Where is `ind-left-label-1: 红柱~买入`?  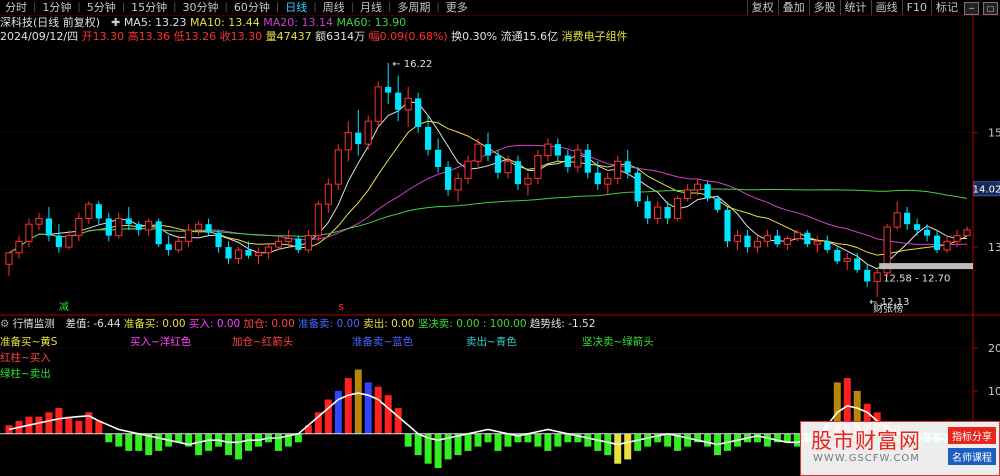
ind-left-label-1: 红柱~买入 is located at coordinates (25, 357).